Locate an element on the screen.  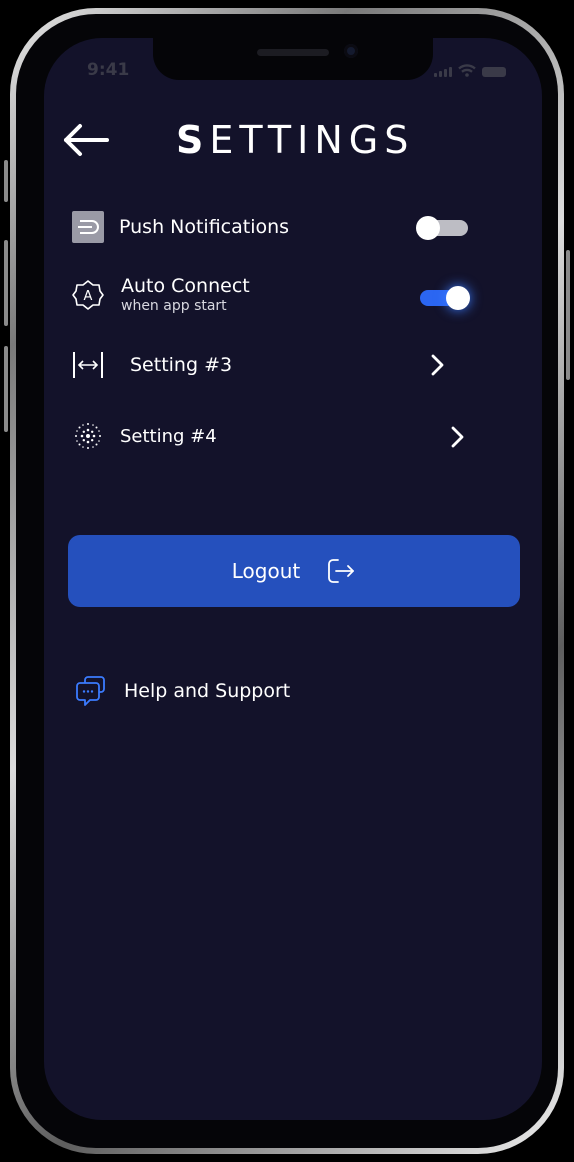
dots-burst-icon is located at coordinates (88, 436).